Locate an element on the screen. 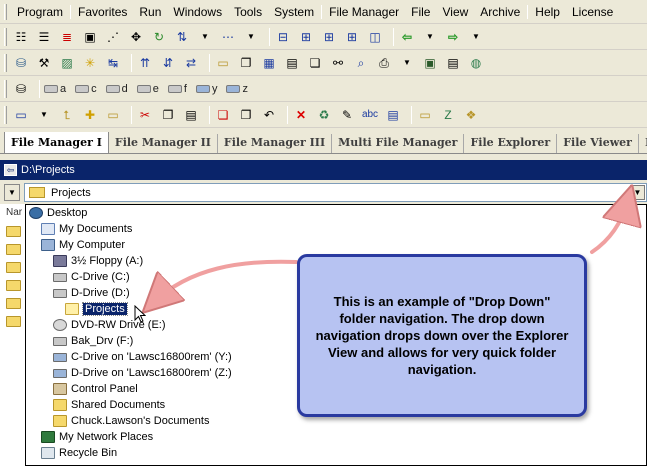 This screenshot has height=466, width=647. drive-e-button: e is located at coordinates (149, 89).